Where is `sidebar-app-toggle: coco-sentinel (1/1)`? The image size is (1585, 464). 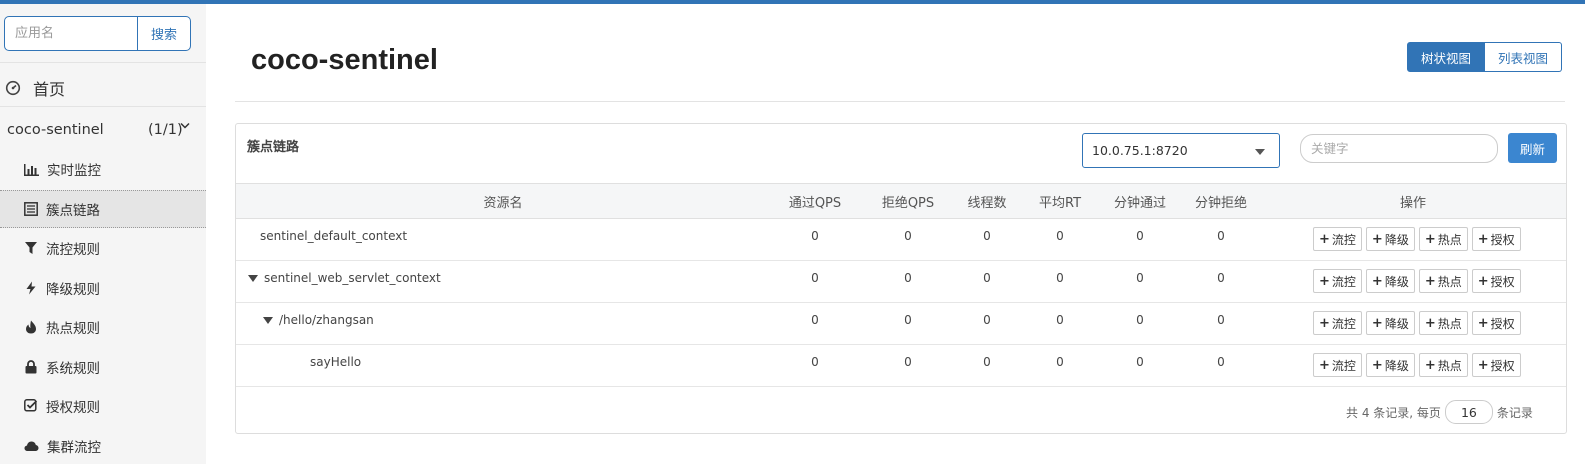 sidebar-app-toggle: coco-sentinel (1/1) is located at coordinates (103, 130).